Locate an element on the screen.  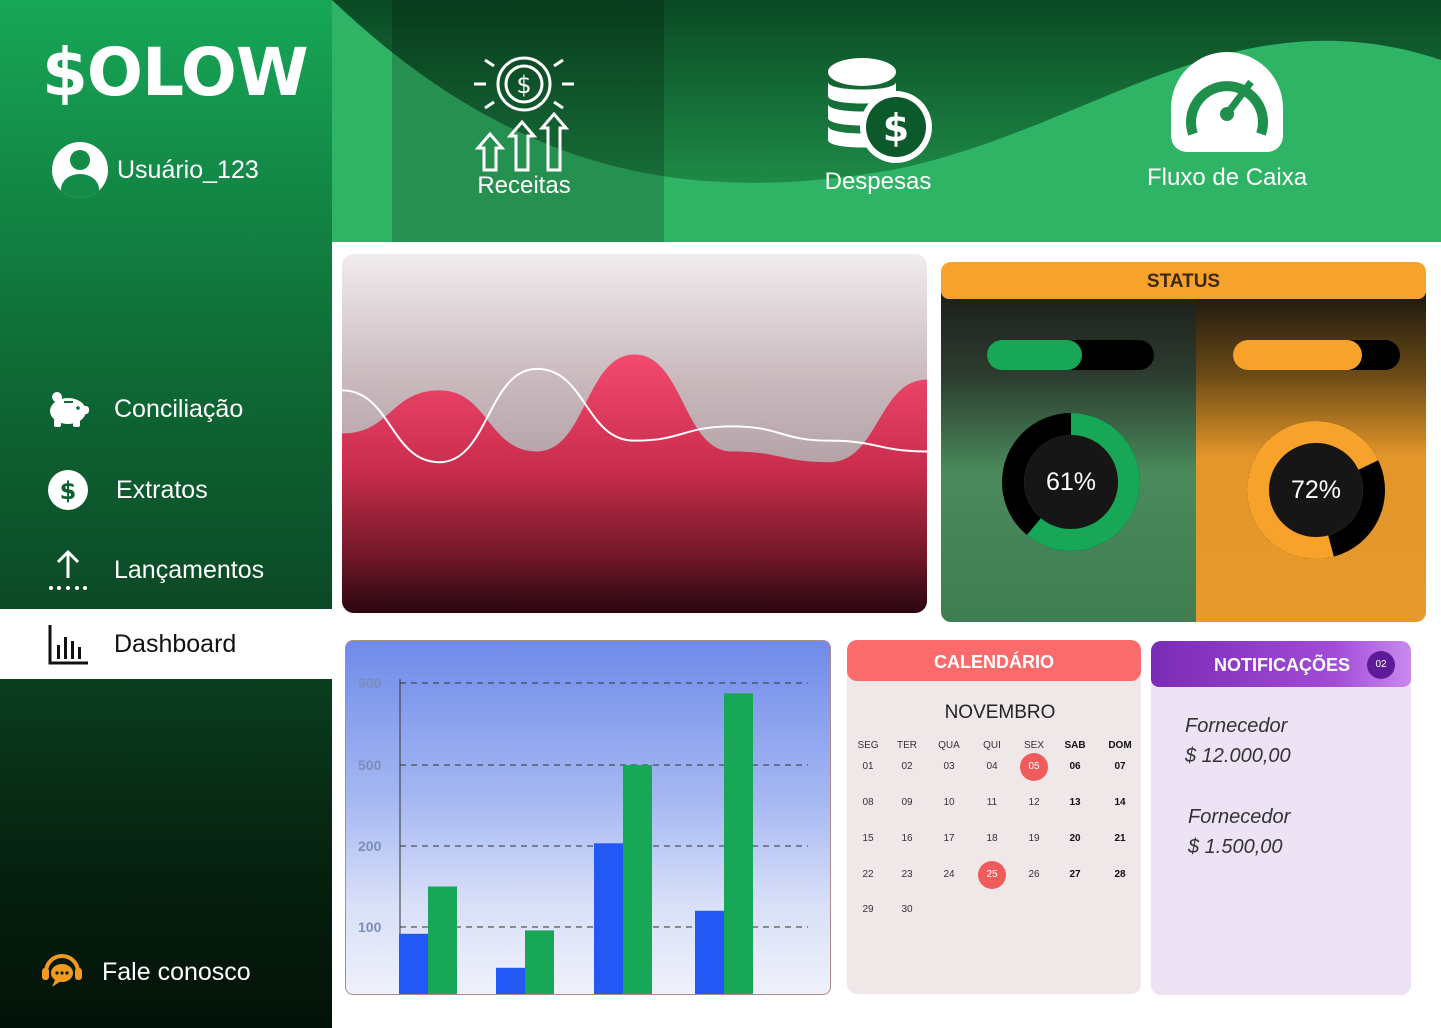
contact-label: Fale conosco is located at coordinates (176, 971).